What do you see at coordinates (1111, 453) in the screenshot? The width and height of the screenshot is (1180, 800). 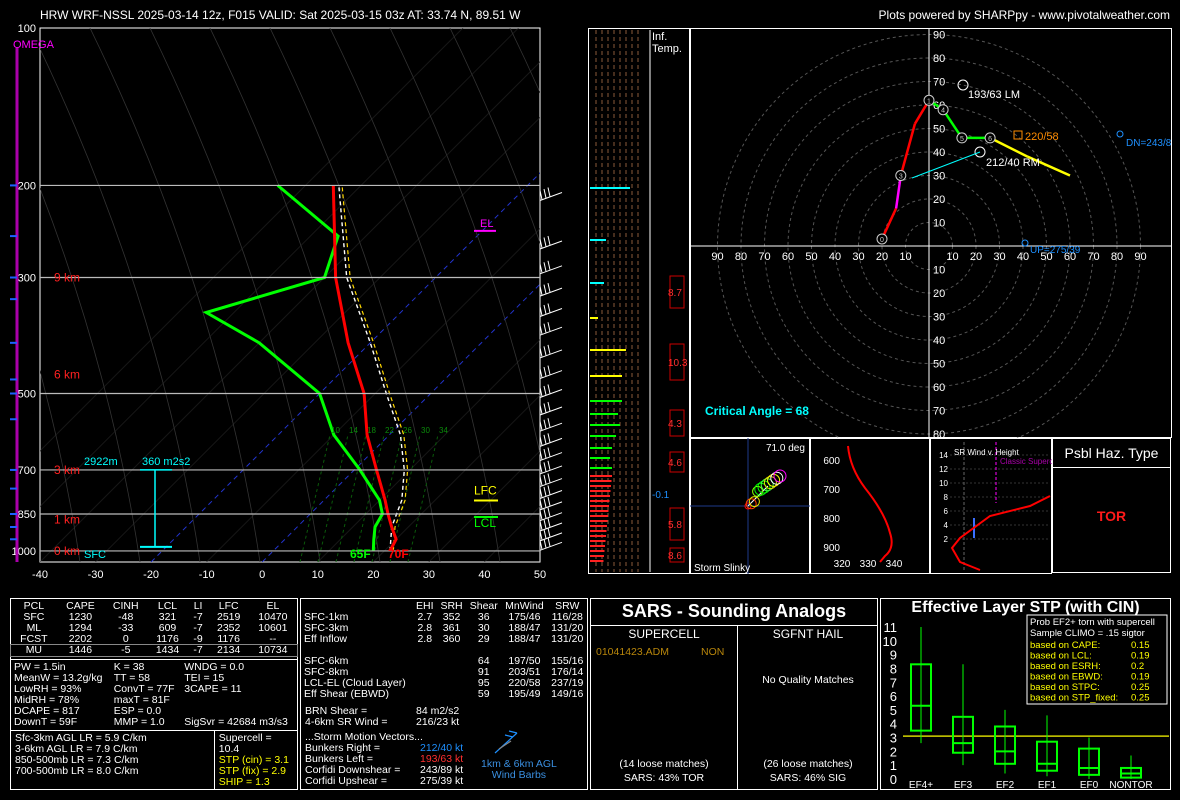 I see `hazard-title: Psbl Haz. Type` at bounding box center [1111, 453].